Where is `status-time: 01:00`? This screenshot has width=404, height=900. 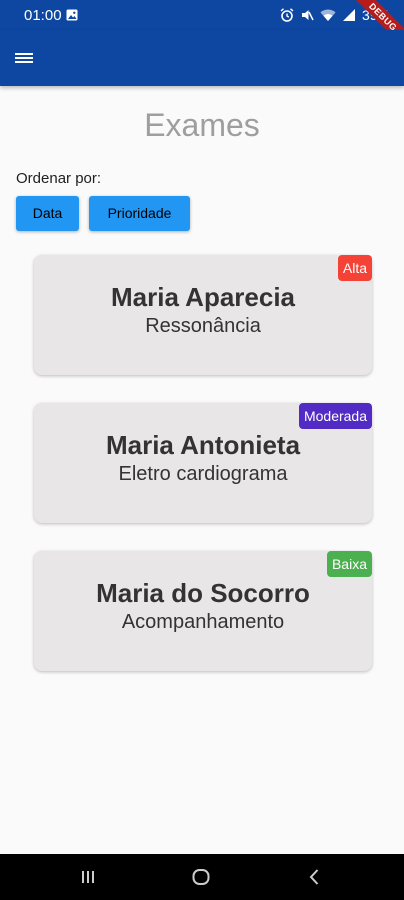
status-time: 01:00 is located at coordinates (43, 15).